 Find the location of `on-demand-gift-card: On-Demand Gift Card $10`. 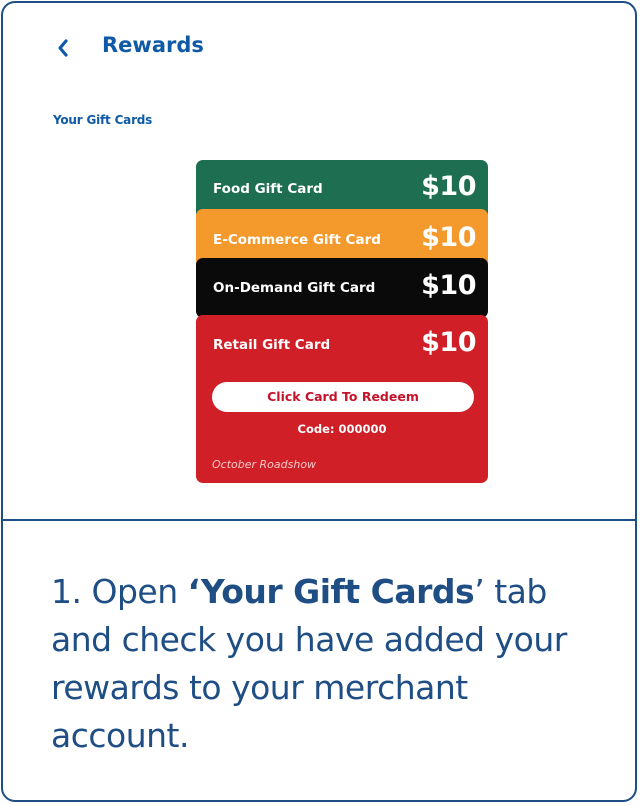

on-demand-gift-card: On-Demand Gift Card $10 is located at coordinates (342, 288).